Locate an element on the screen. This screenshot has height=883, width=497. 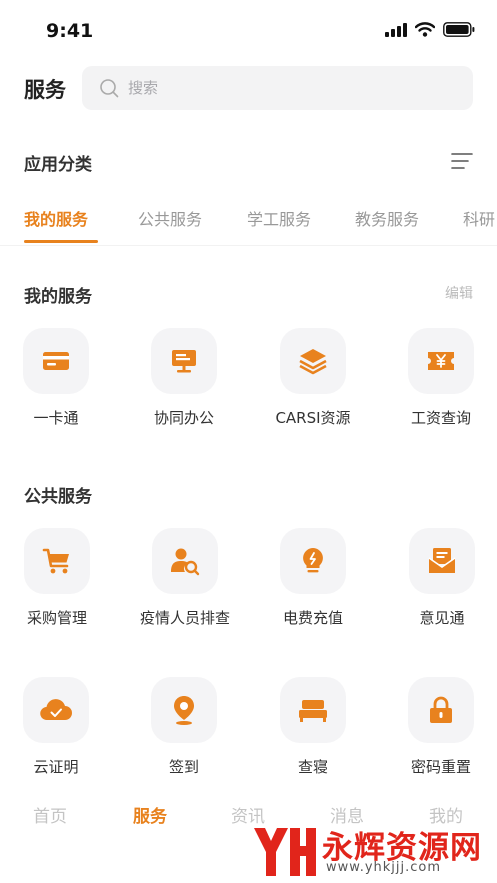
category-tabs: 我的服务 公共服务 学工服务 教务服务 科研 is located at coordinates (248, 222).